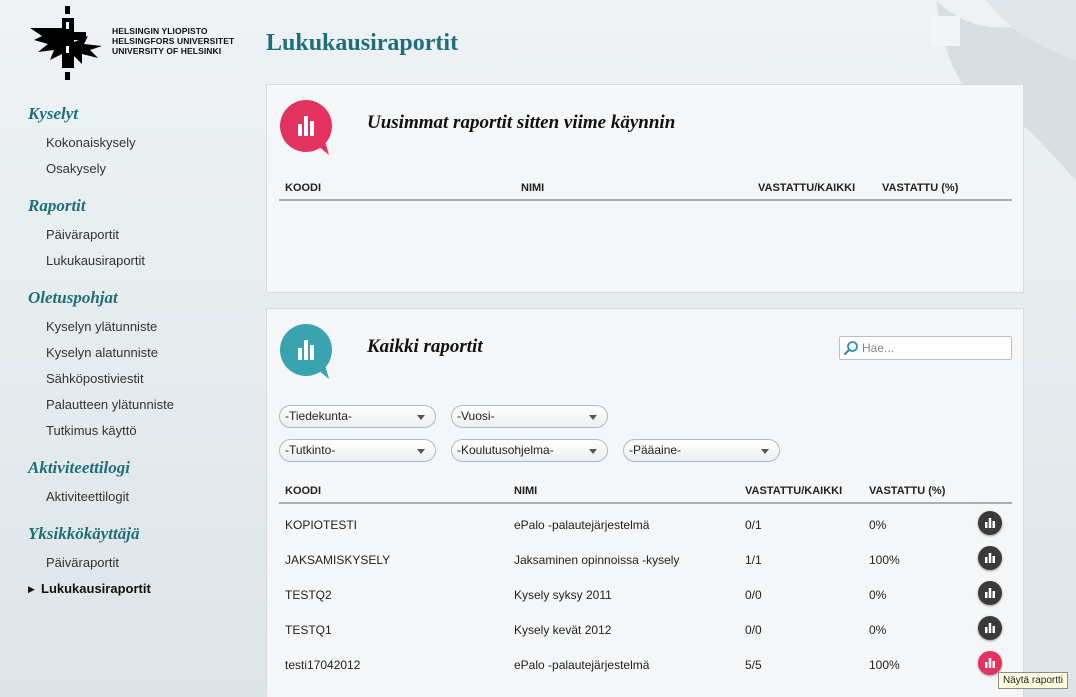  What do you see at coordinates (96, 588) in the screenshot?
I see `nav-item-label: Lukukausiraportit` at bounding box center [96, 588].